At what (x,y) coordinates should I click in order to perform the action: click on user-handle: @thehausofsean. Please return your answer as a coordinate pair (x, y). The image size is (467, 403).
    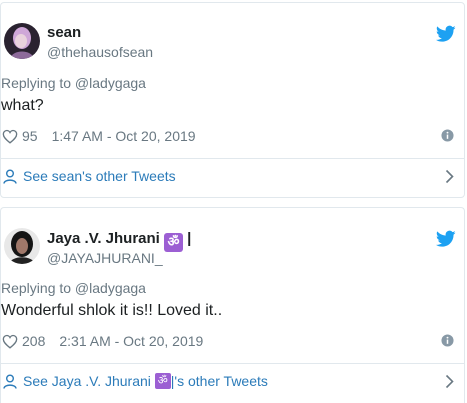
    Looking at the image, I should click on (100, 52).